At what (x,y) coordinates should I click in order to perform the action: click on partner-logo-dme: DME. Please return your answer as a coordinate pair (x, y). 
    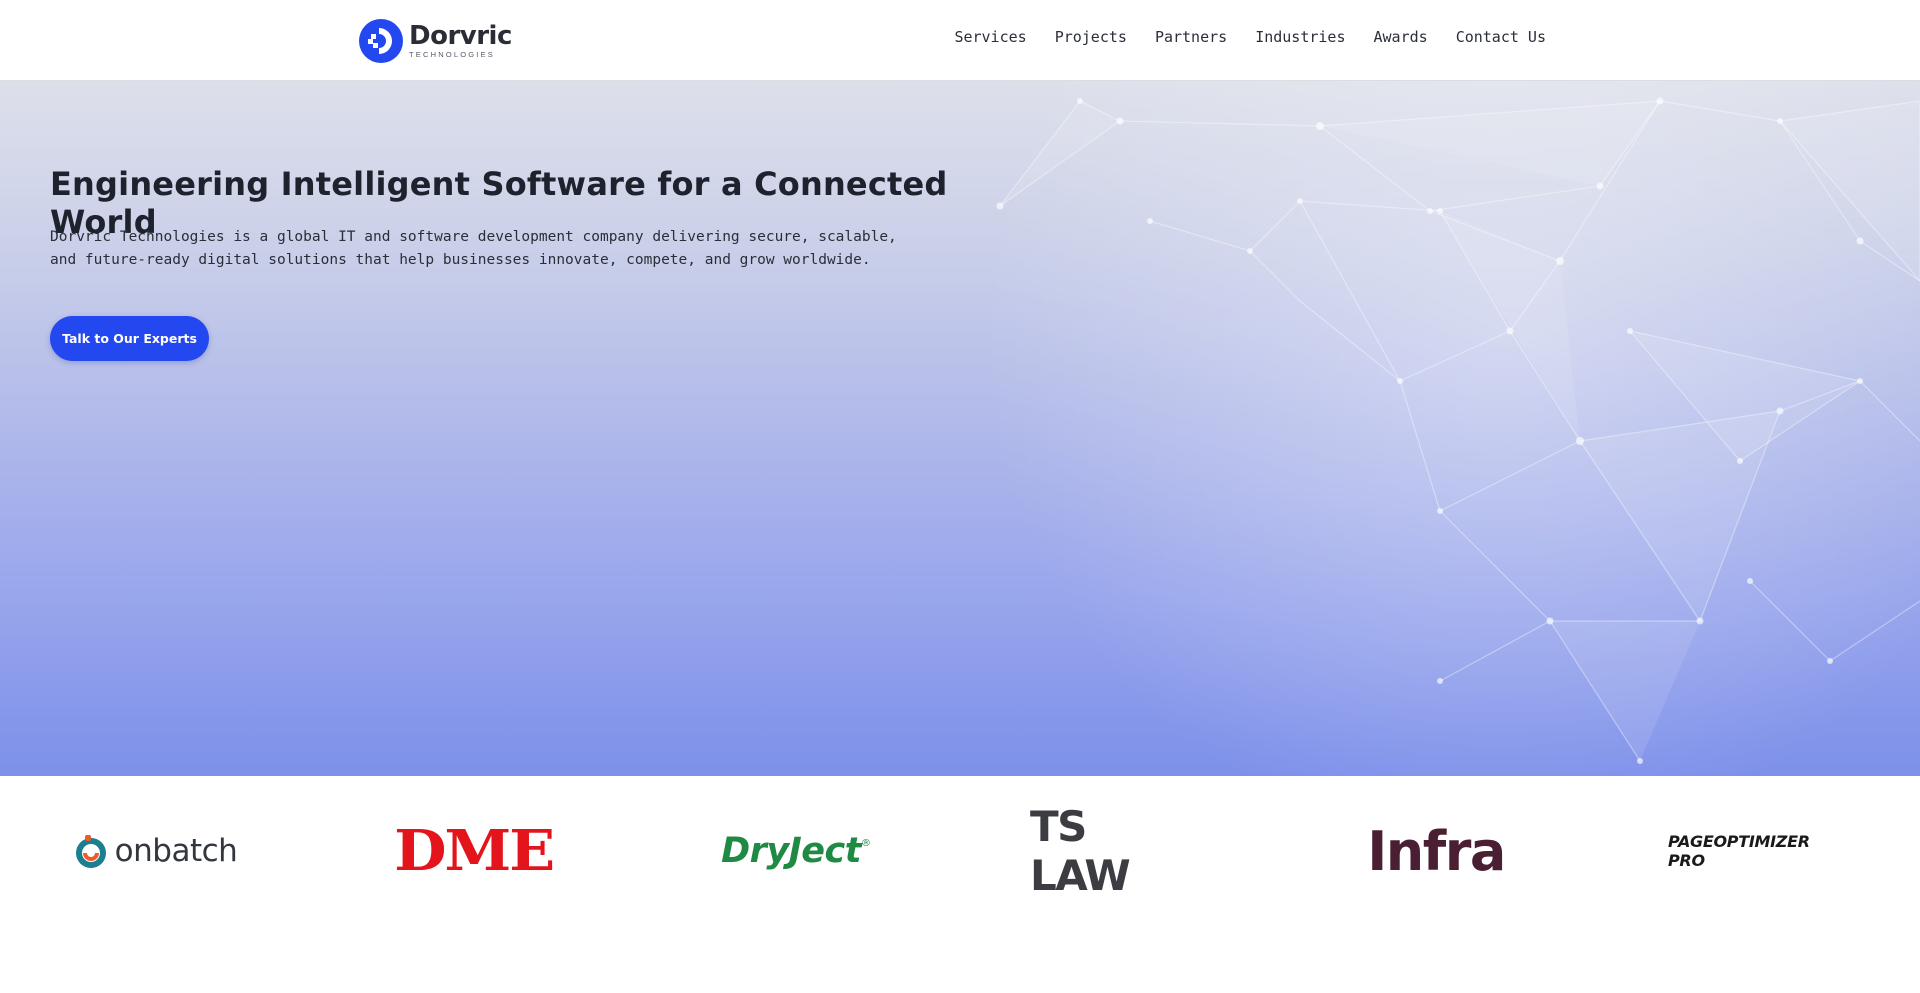
    Looking at the image, I should click on (474, 851).